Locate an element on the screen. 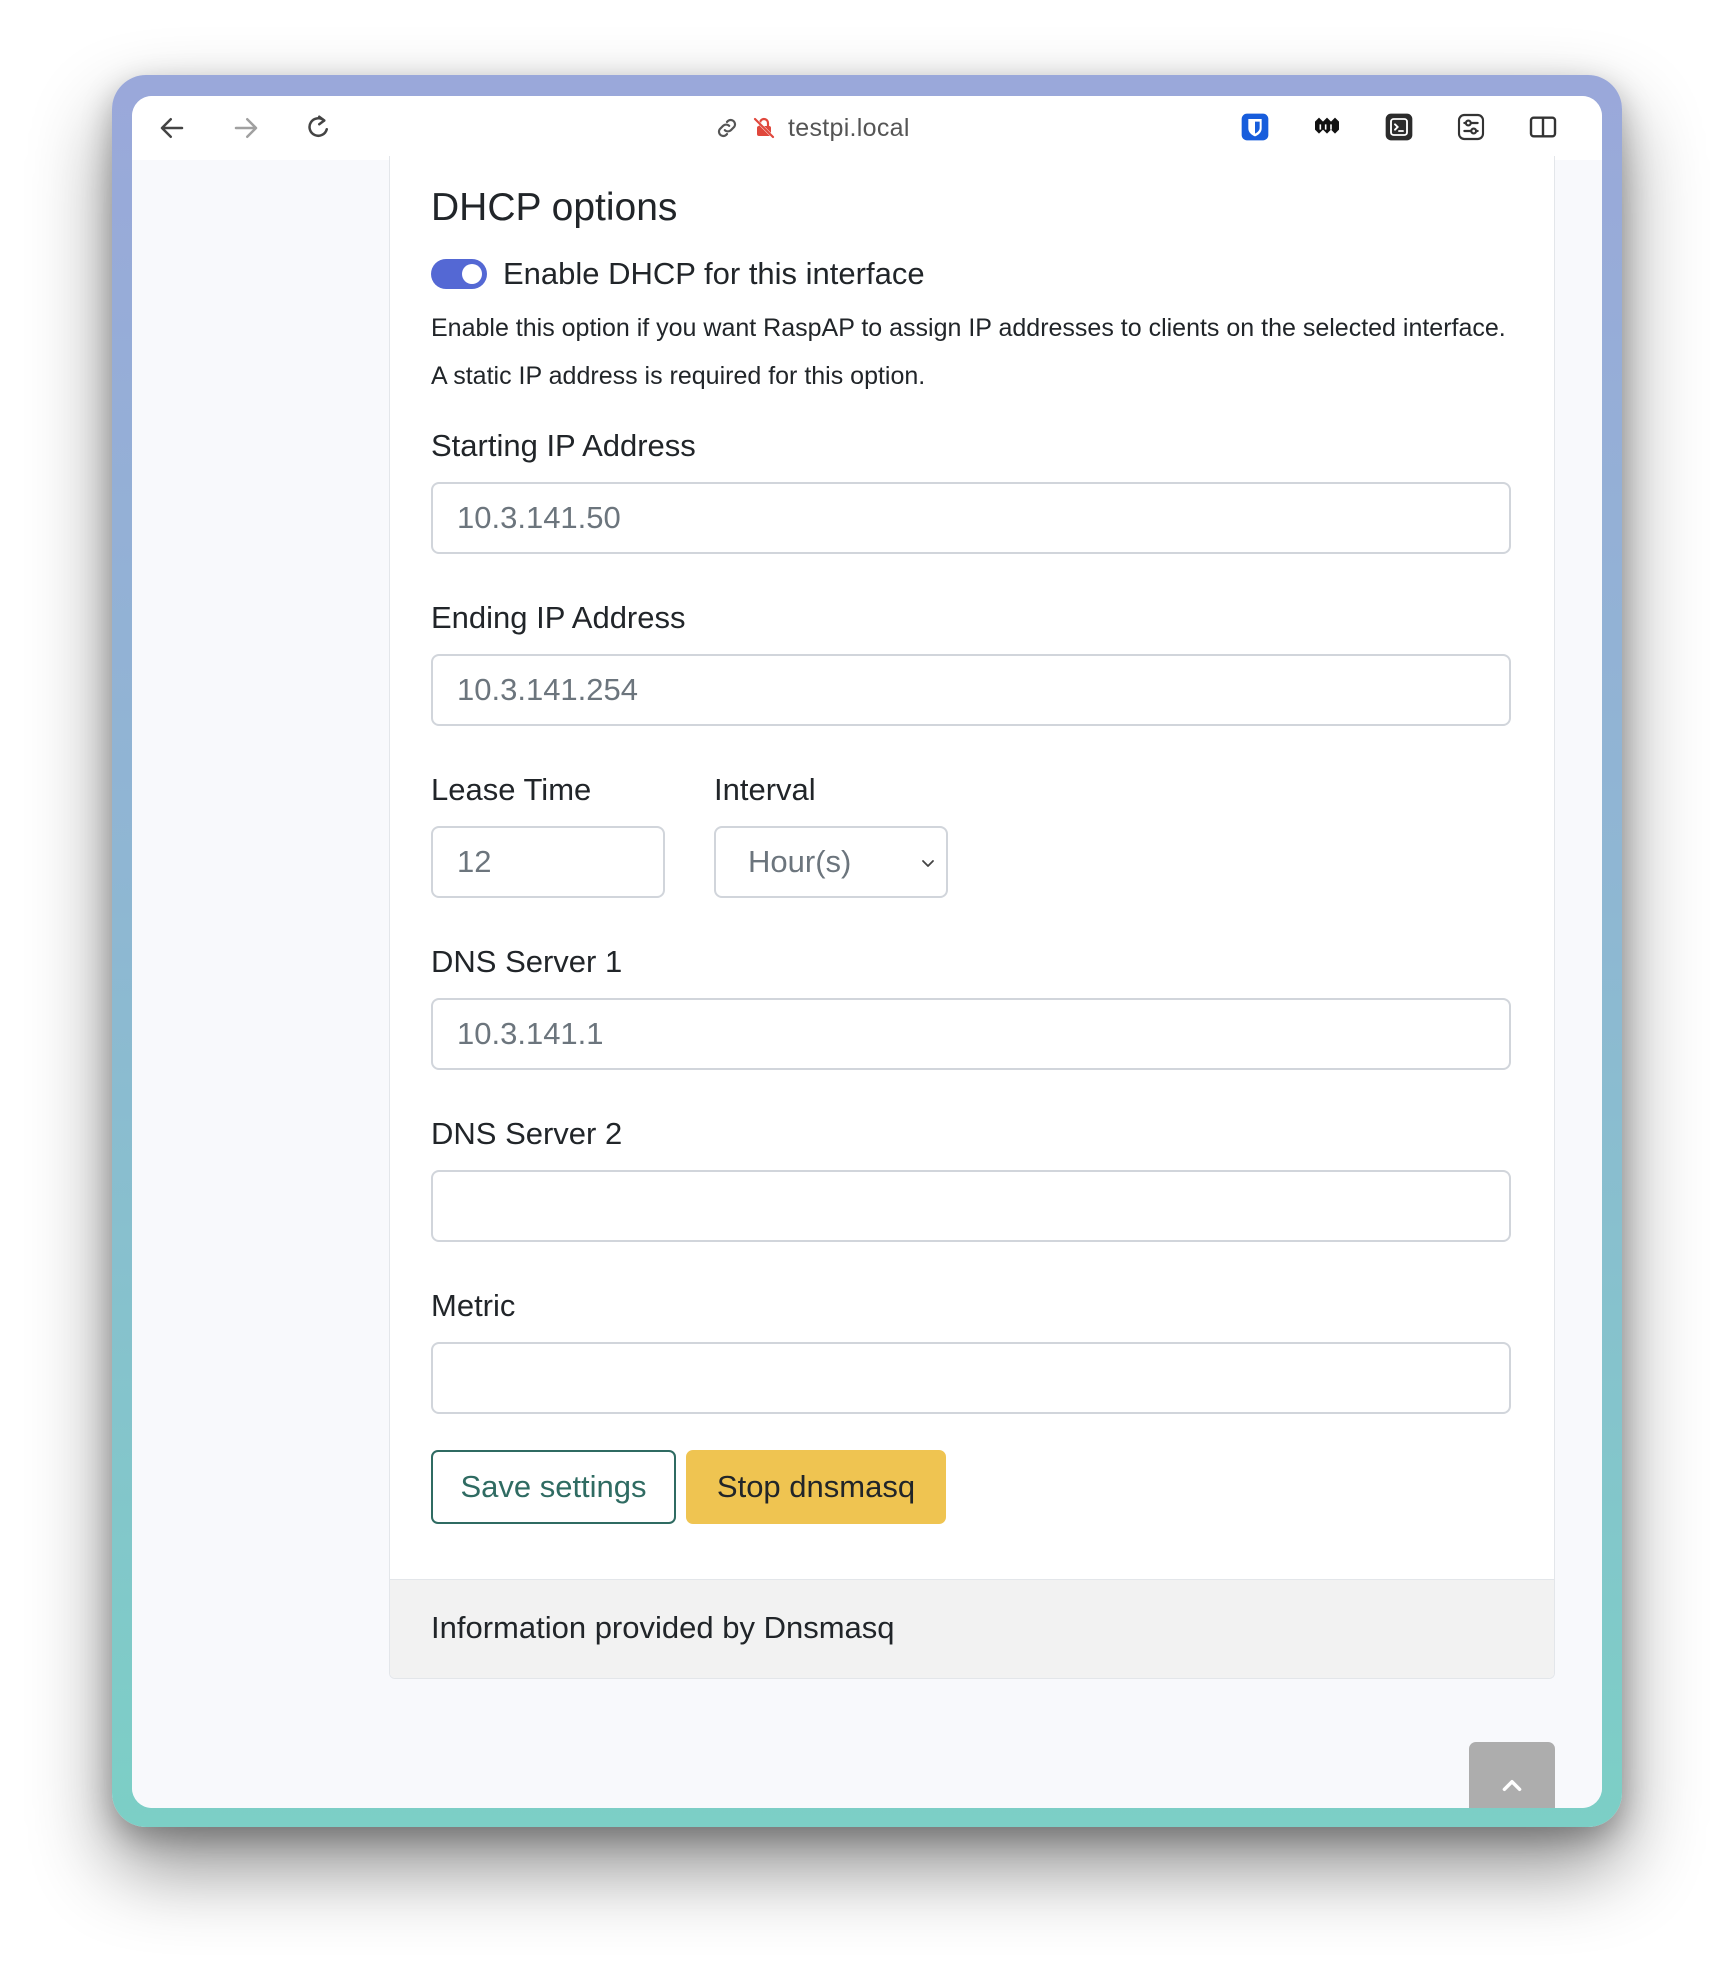 The image size is (1732, 1974). starting-ip-input: 10.3.141.50 is located at coordinates (971, 518).